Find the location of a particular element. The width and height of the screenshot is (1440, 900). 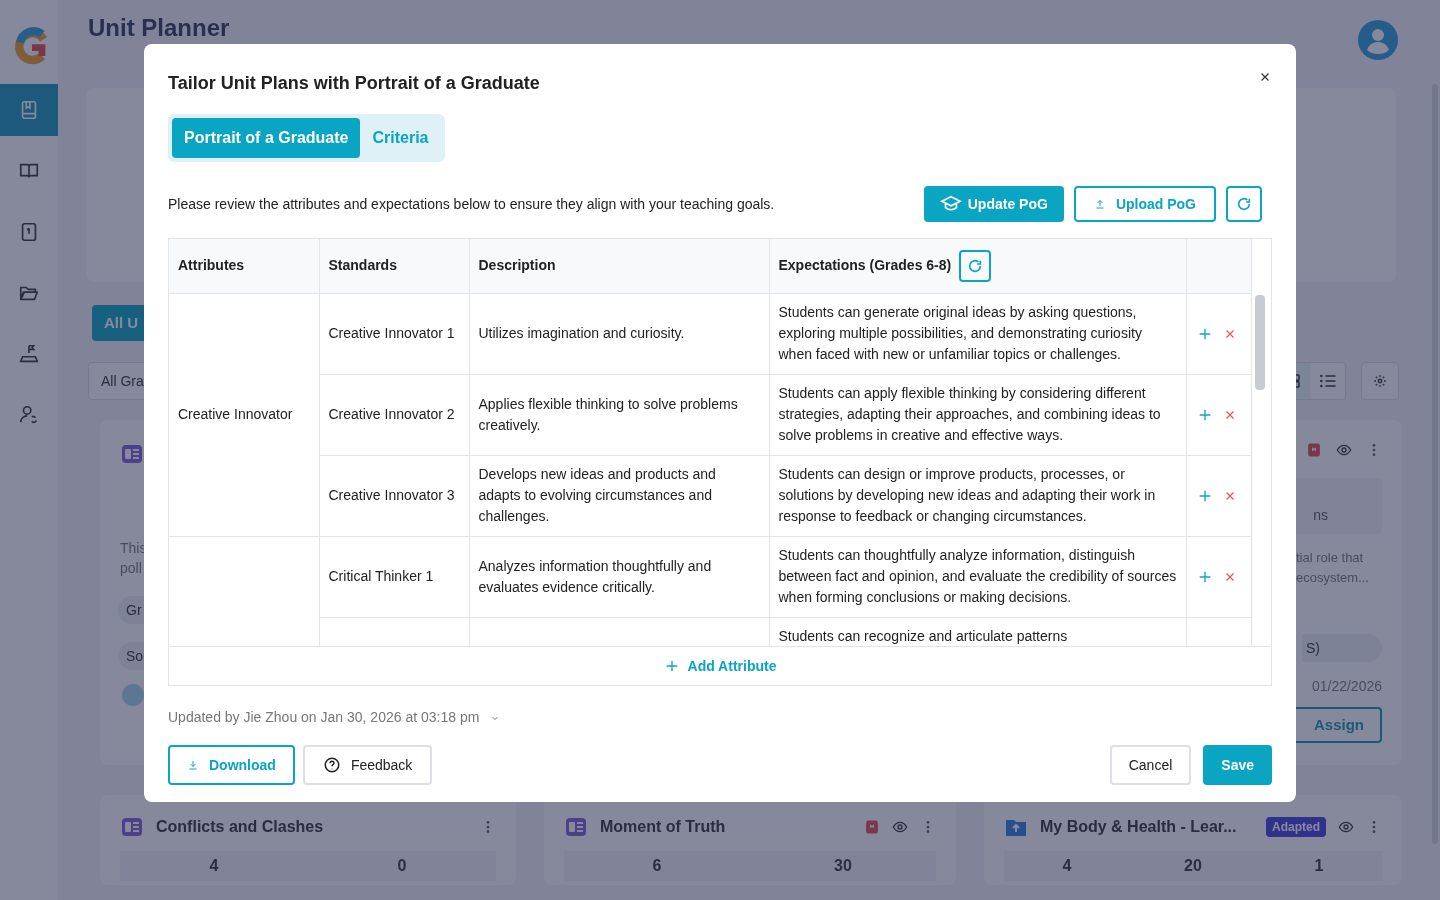

standard-text: Critical Thinker 1 is located at coordinates (381, 576).